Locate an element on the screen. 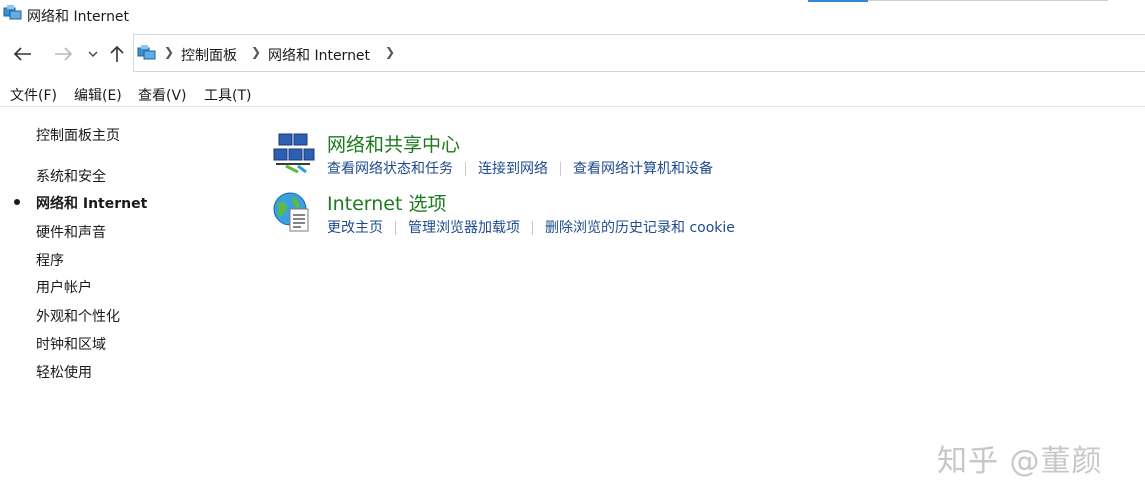 The height and width of the screenshot is (500, 1145). breadcrumb-control-panel: 控制面板 is located at coordinates (209, 55).